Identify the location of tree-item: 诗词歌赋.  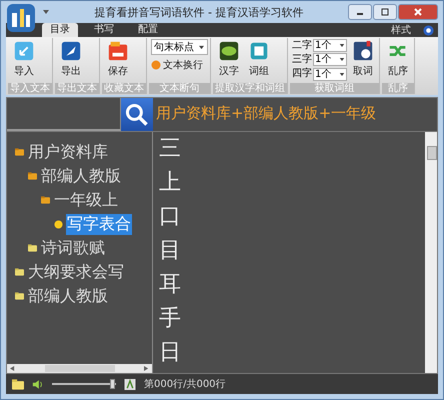
(73, 248).